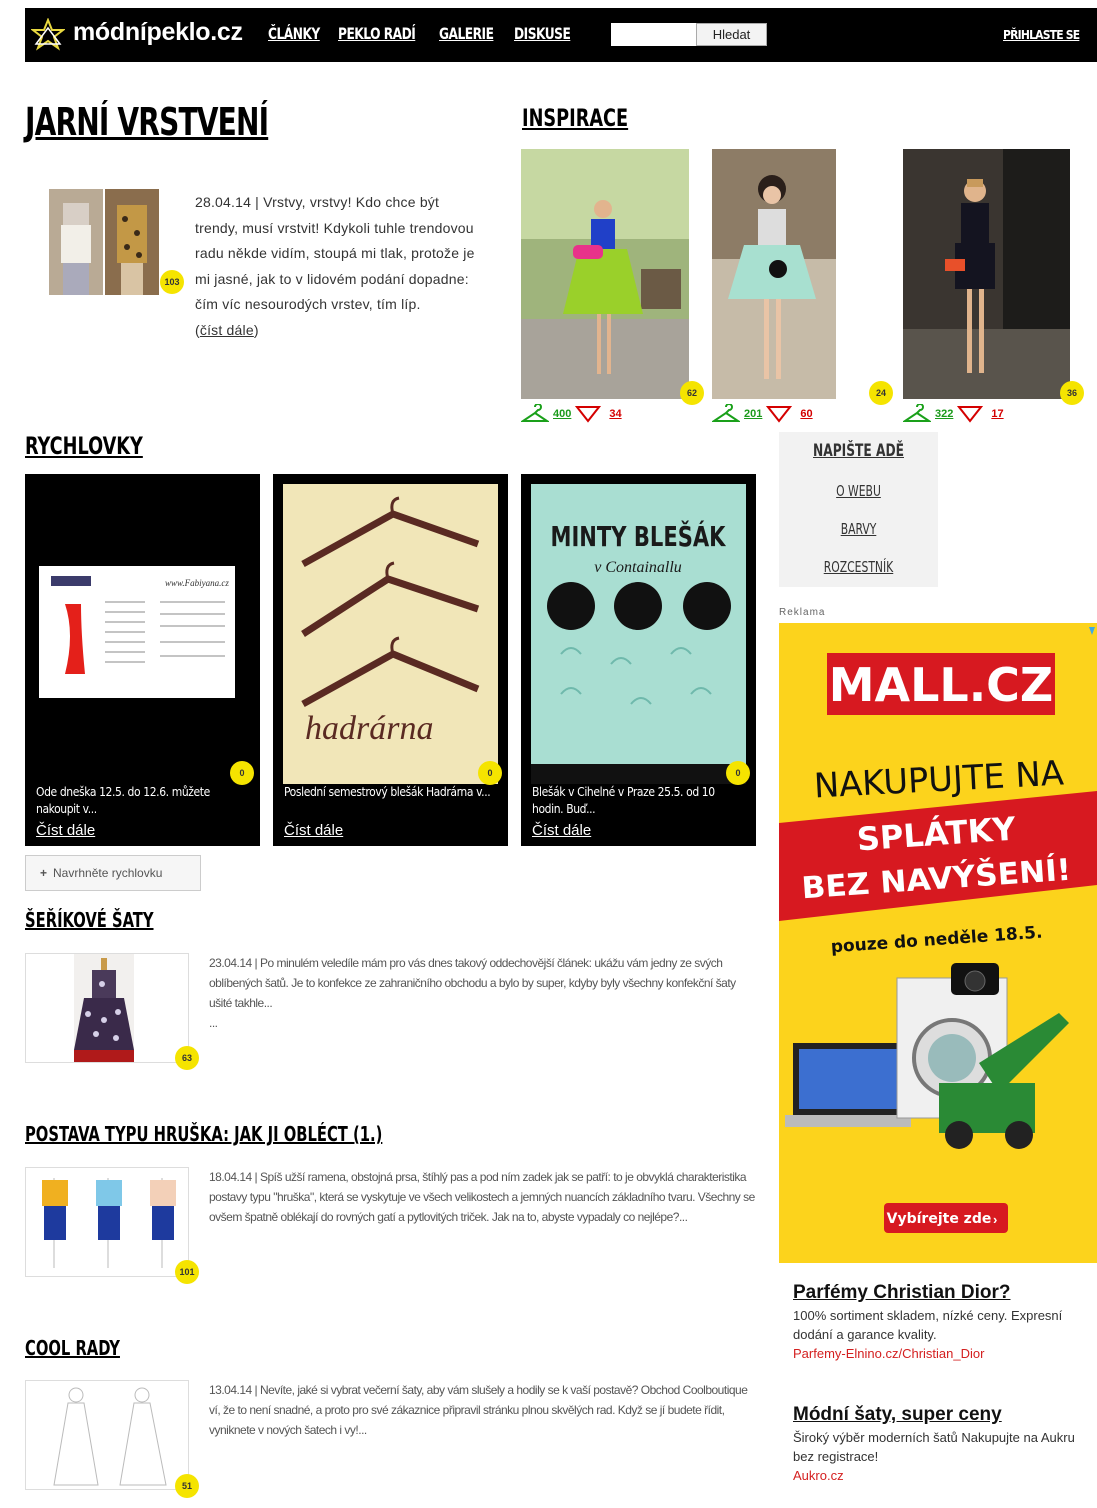  Describe the element at coordinates (753, 414) in the screenshot. I see `like-count: 201` at that location.